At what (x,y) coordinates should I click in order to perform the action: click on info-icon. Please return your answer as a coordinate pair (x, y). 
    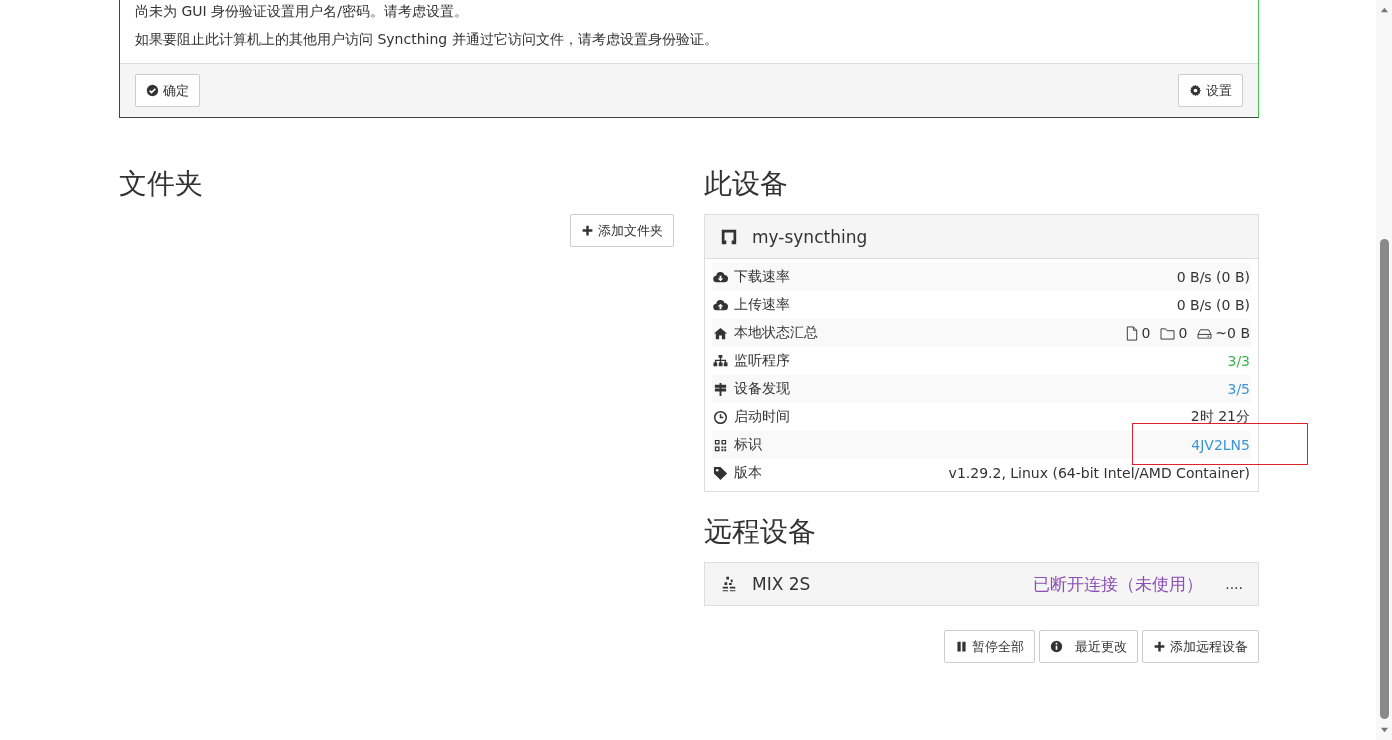
    Looking at the image, I should click on (1056, 646).